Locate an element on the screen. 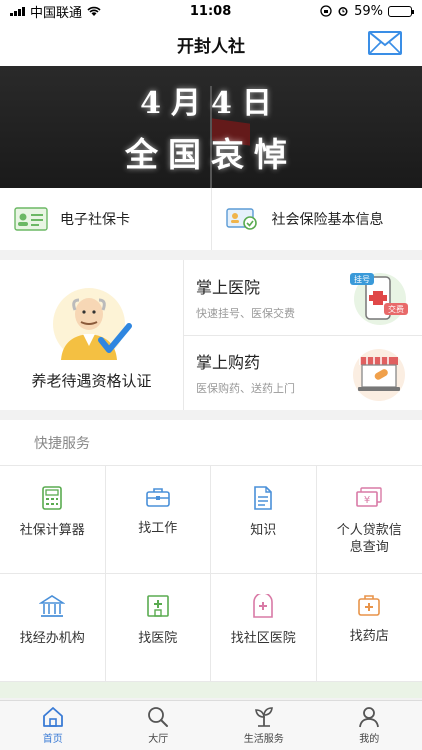 This screenshot has height=750, width=422. carrier-name: 中国联通 is located at coordinates (56, 13).